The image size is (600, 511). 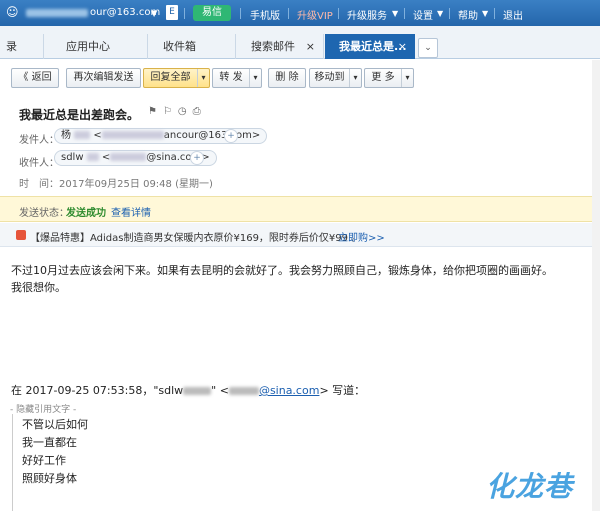 I want to click on quote-middle: " <, so click(x=220, y=390).